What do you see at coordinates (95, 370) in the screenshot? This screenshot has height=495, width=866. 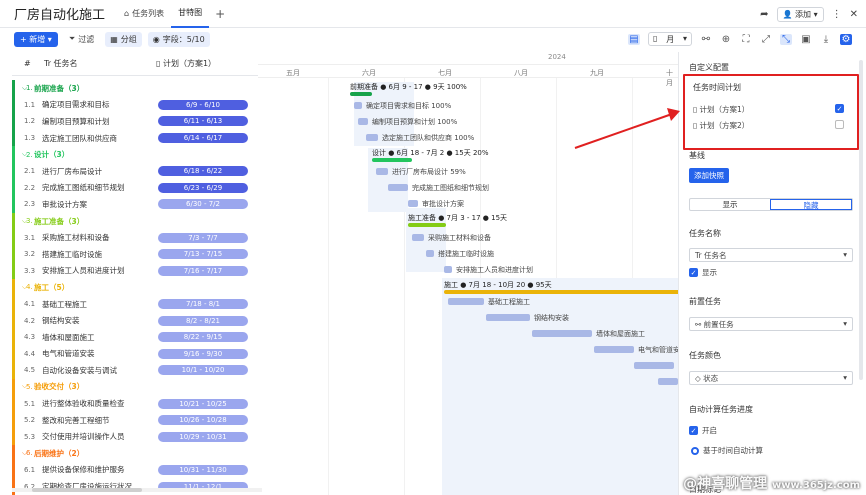 I see `task-name: 自动化设备安装与调试` at bounding box center [95, 370].